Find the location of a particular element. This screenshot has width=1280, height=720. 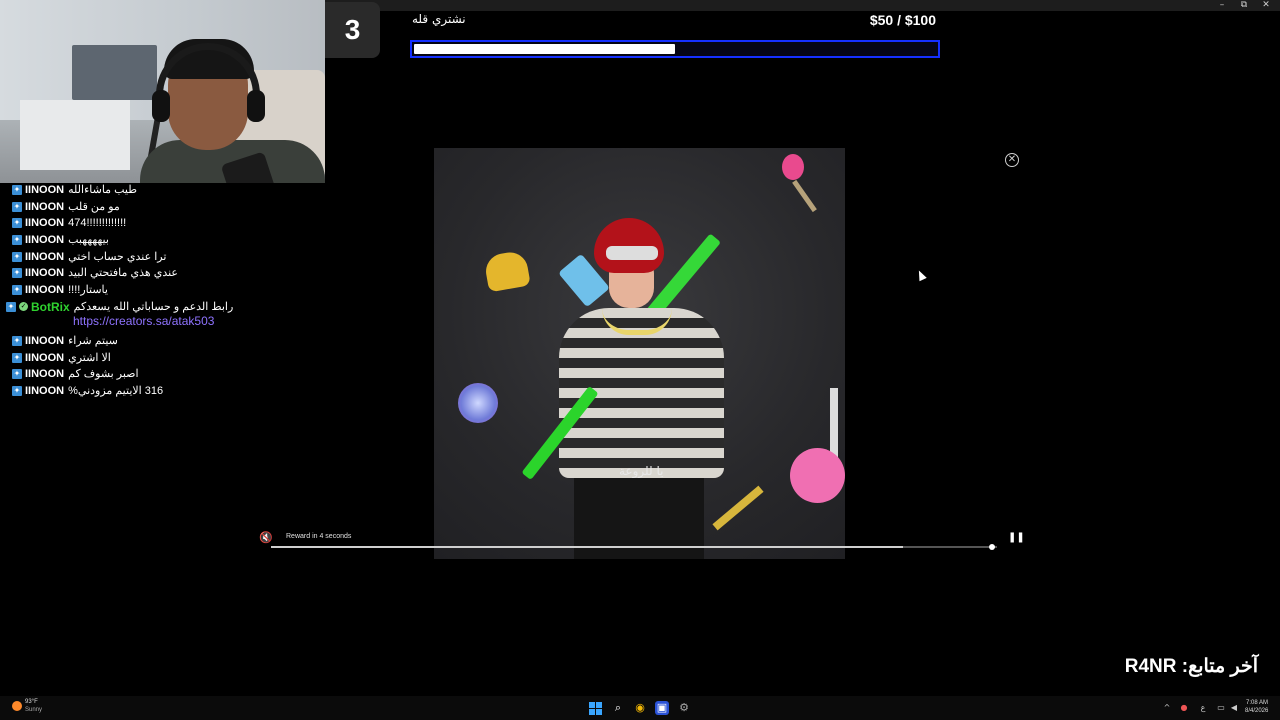

goal-title: نشتري قله is located at coordinates (439, 19).